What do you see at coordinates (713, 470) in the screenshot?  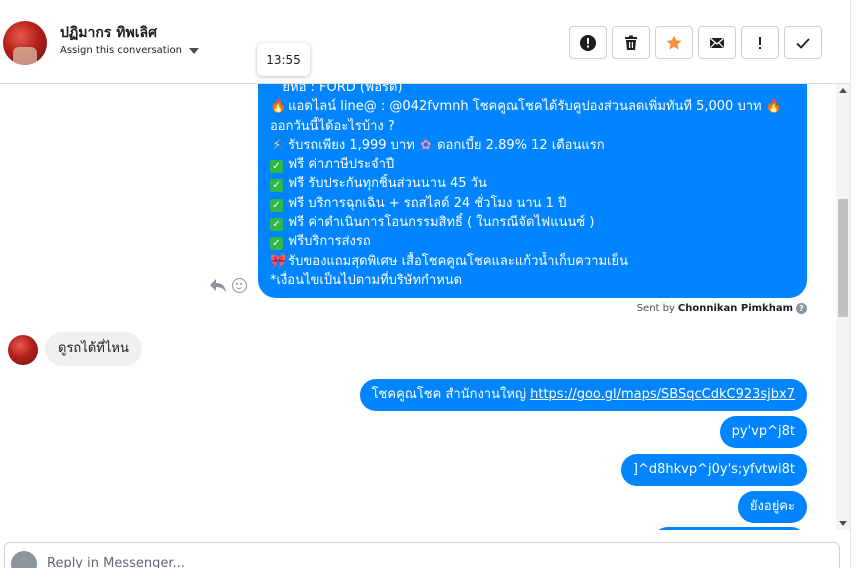 I see `outgoing-message: ]^d8hkvp^j0y's;yfvtwi8t` at bounding box center [713, 470].